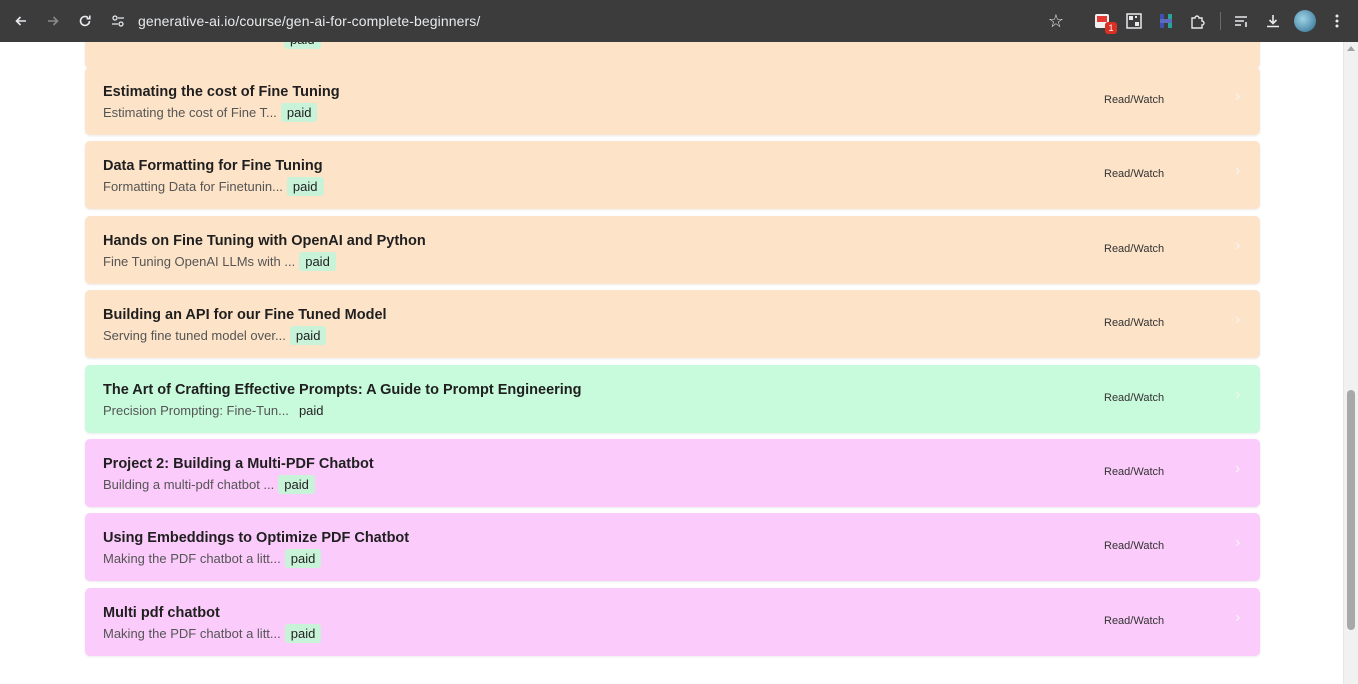 Image resolution: width=1358 pixels, height=684 pixels. Describe the element at coordinates (1223, 21) in the screenshot. I see `extension-area: 1` at that location.